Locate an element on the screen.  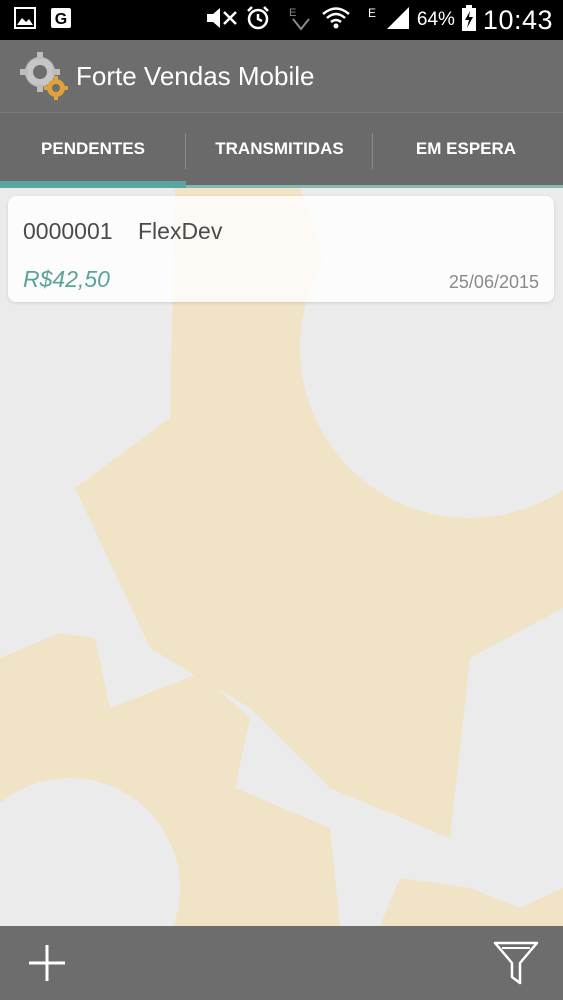
alarm-icon is located at coordinates (258, 20).